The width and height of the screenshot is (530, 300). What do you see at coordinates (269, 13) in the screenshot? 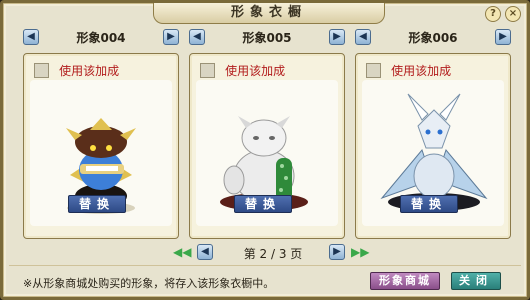
I see `window-title: 形象衣橱` at bounding box center [269, 13].